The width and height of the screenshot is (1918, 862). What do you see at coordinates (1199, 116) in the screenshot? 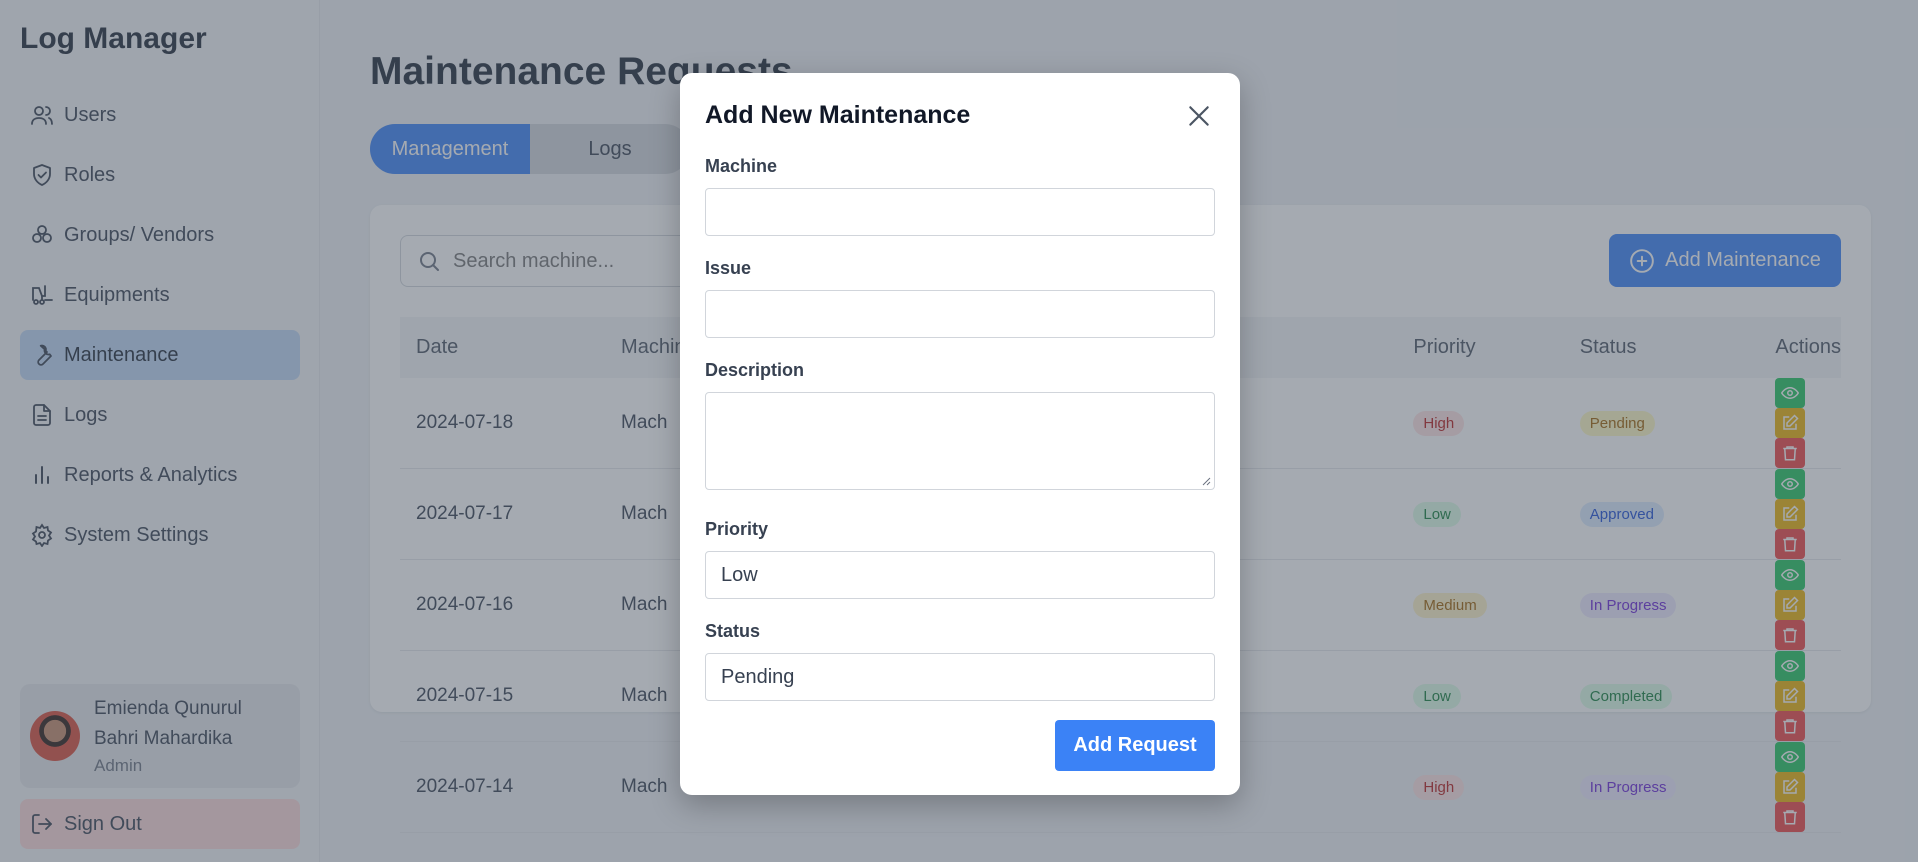
I see `close-icon` at bounding box center [1199, 116].